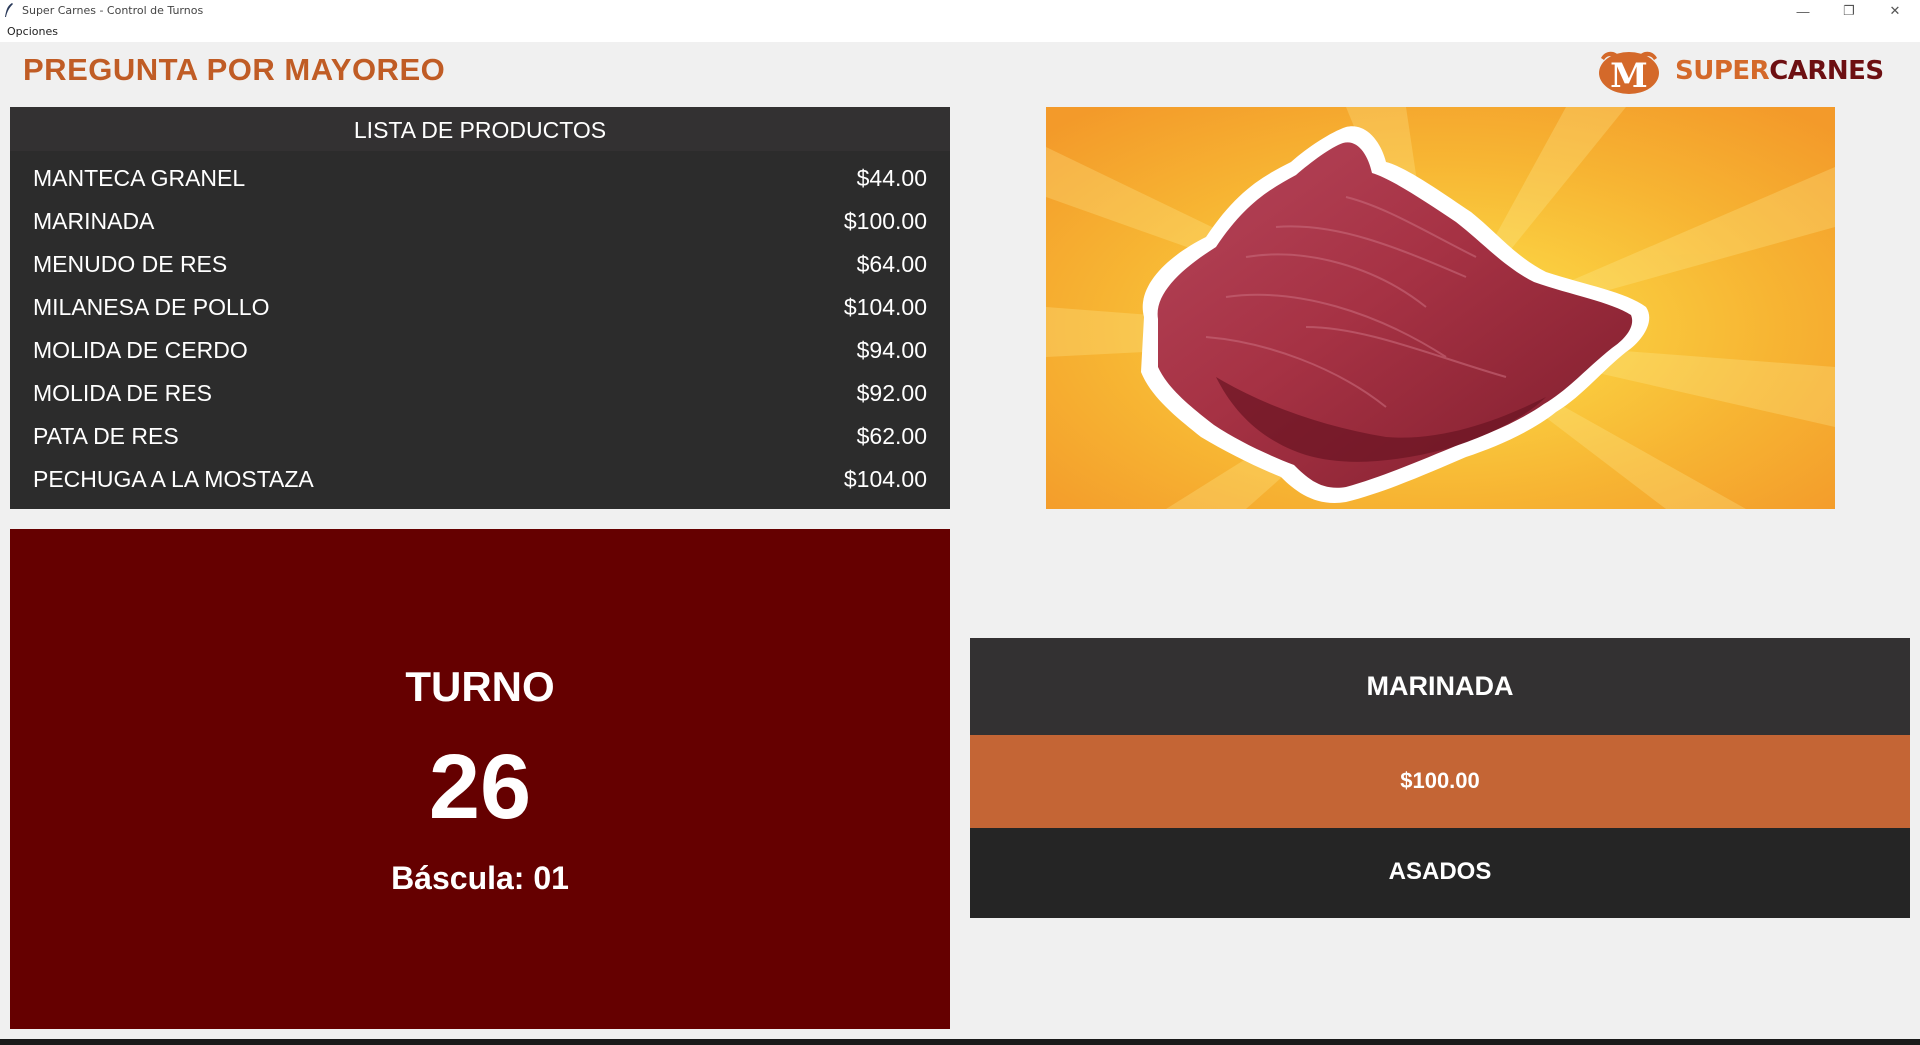 The width and height of the screenshot is (1920, 1045). I want to click on brand-logo: M SUPERCARNES, so click(1749, 72).